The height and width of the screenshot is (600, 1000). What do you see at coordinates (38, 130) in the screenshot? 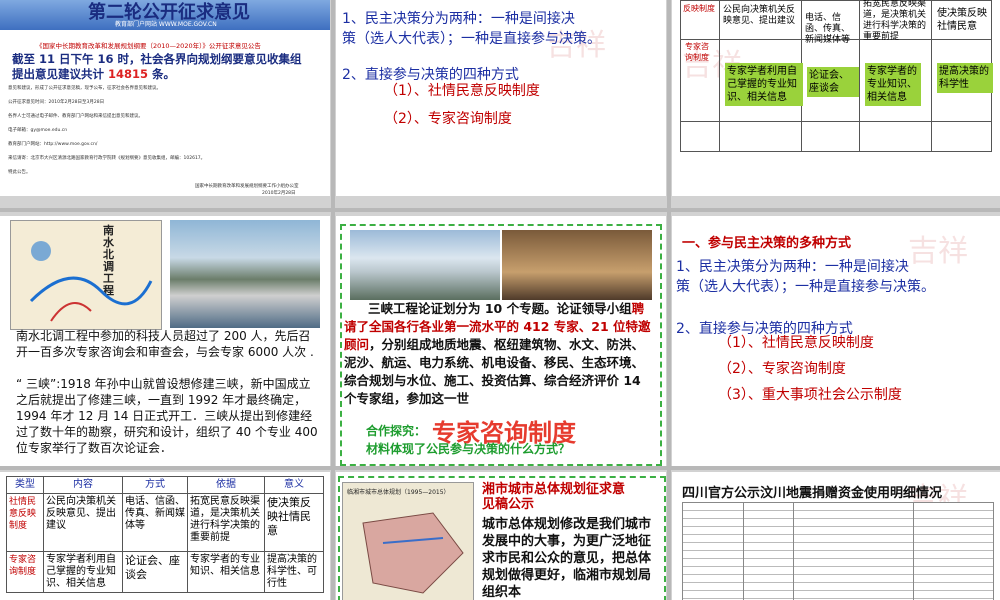
I see `notice-line: 电子邮箱：gy@moe.edu.cn` at bounding box center [38, 130].